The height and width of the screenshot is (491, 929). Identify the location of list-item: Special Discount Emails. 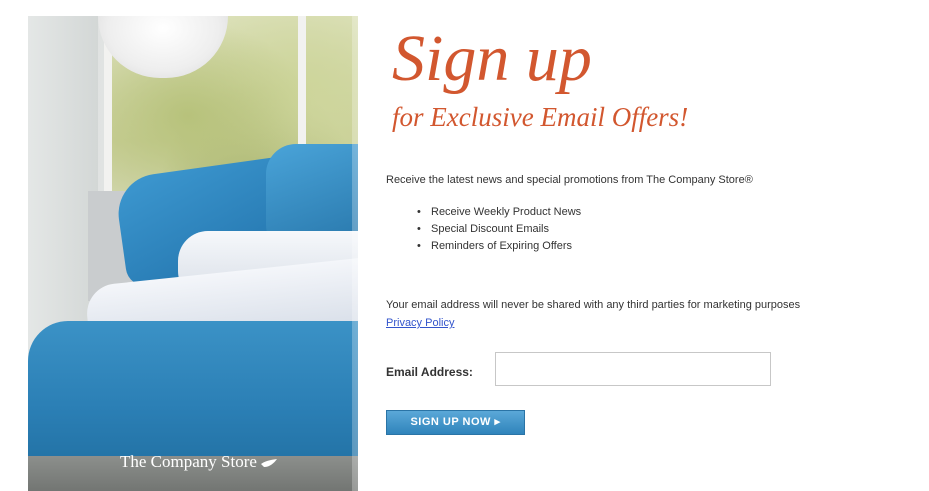
(499, 229).